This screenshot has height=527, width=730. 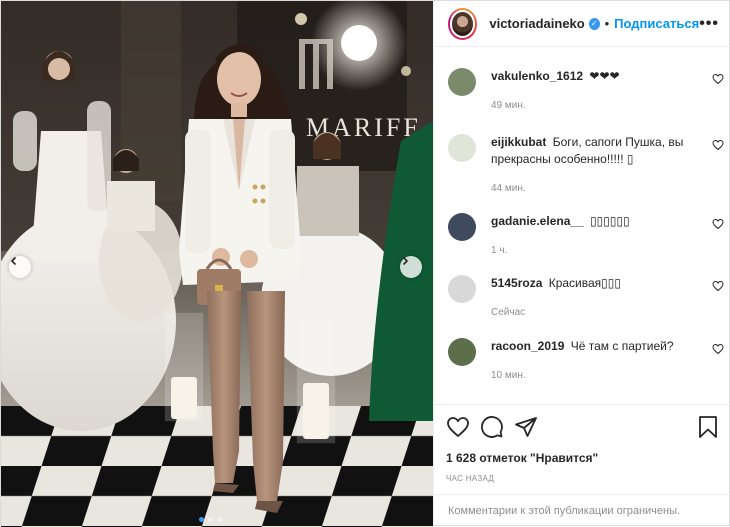 I want to click on action-icons-row, so click(x=583, y=427).